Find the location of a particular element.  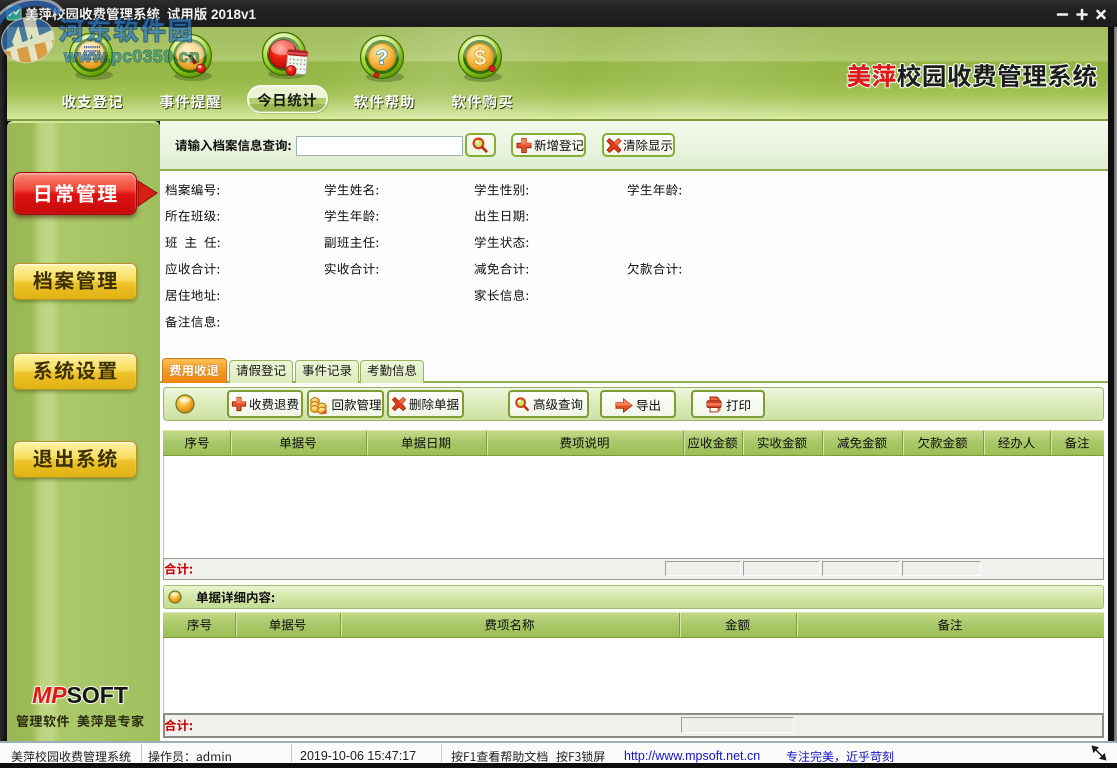

svg-text: 2018v1 is located at coordinates (234, 14).